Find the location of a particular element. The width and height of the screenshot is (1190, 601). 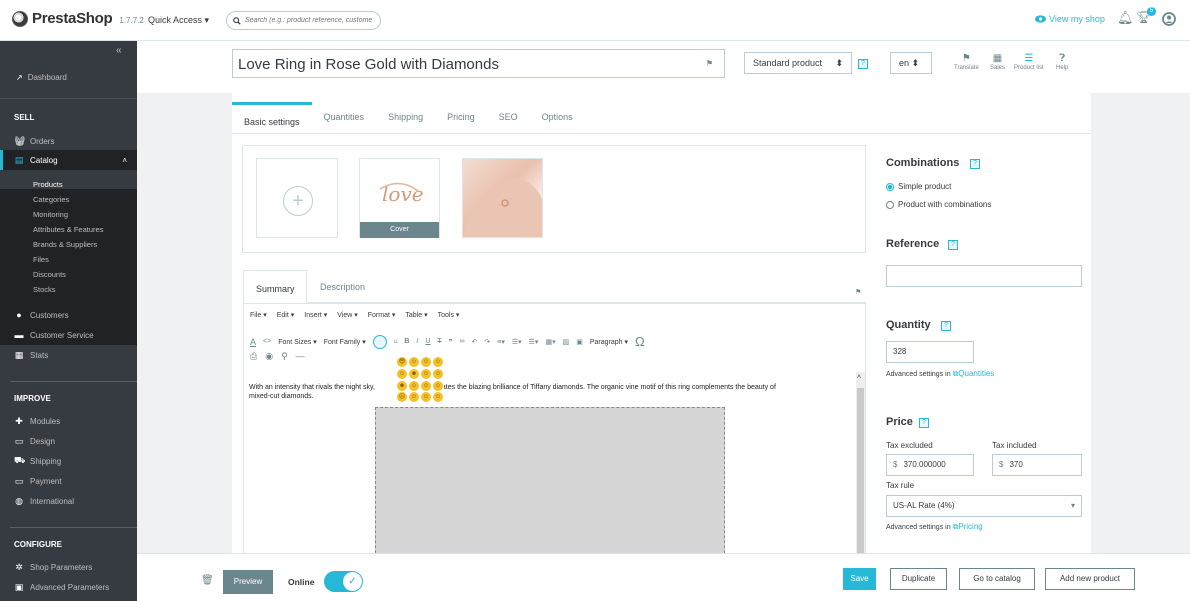

horizontal-line-icon: — is located at coordinates (300, 356).